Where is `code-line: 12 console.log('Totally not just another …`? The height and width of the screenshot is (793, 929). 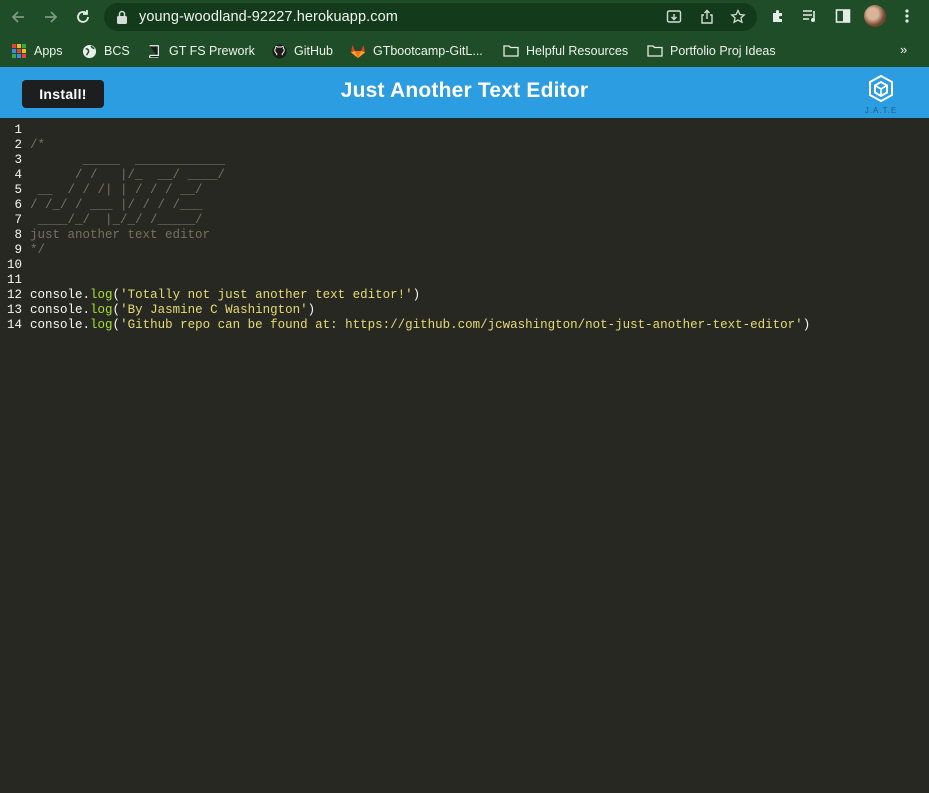
code-line: 12 console.log('Totally not just another … is located at coordinates (464, 295).